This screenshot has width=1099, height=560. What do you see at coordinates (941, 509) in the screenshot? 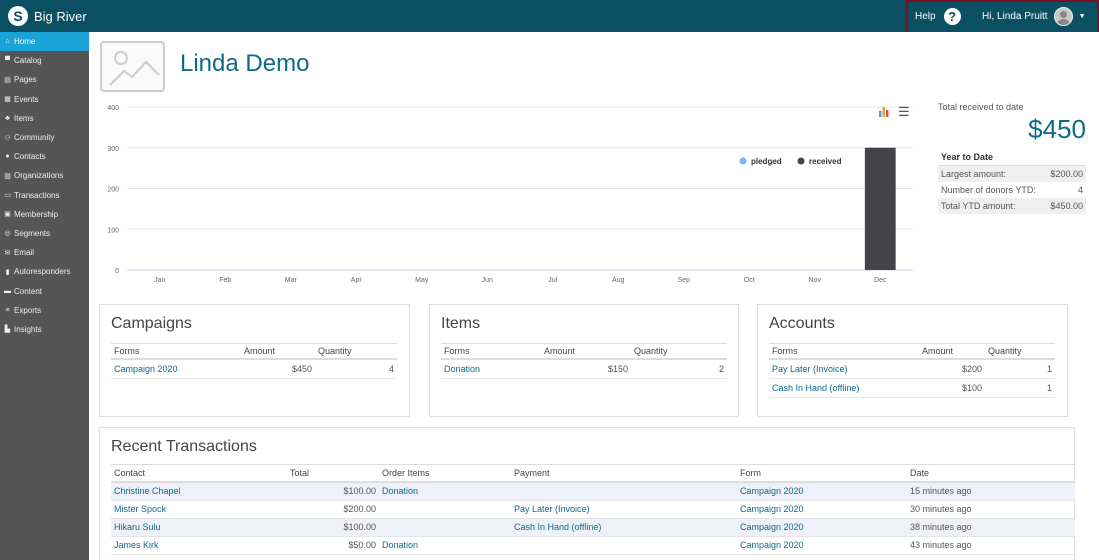
I see `date-cell: 30 minutes ago` at bounding box center [941, 509].